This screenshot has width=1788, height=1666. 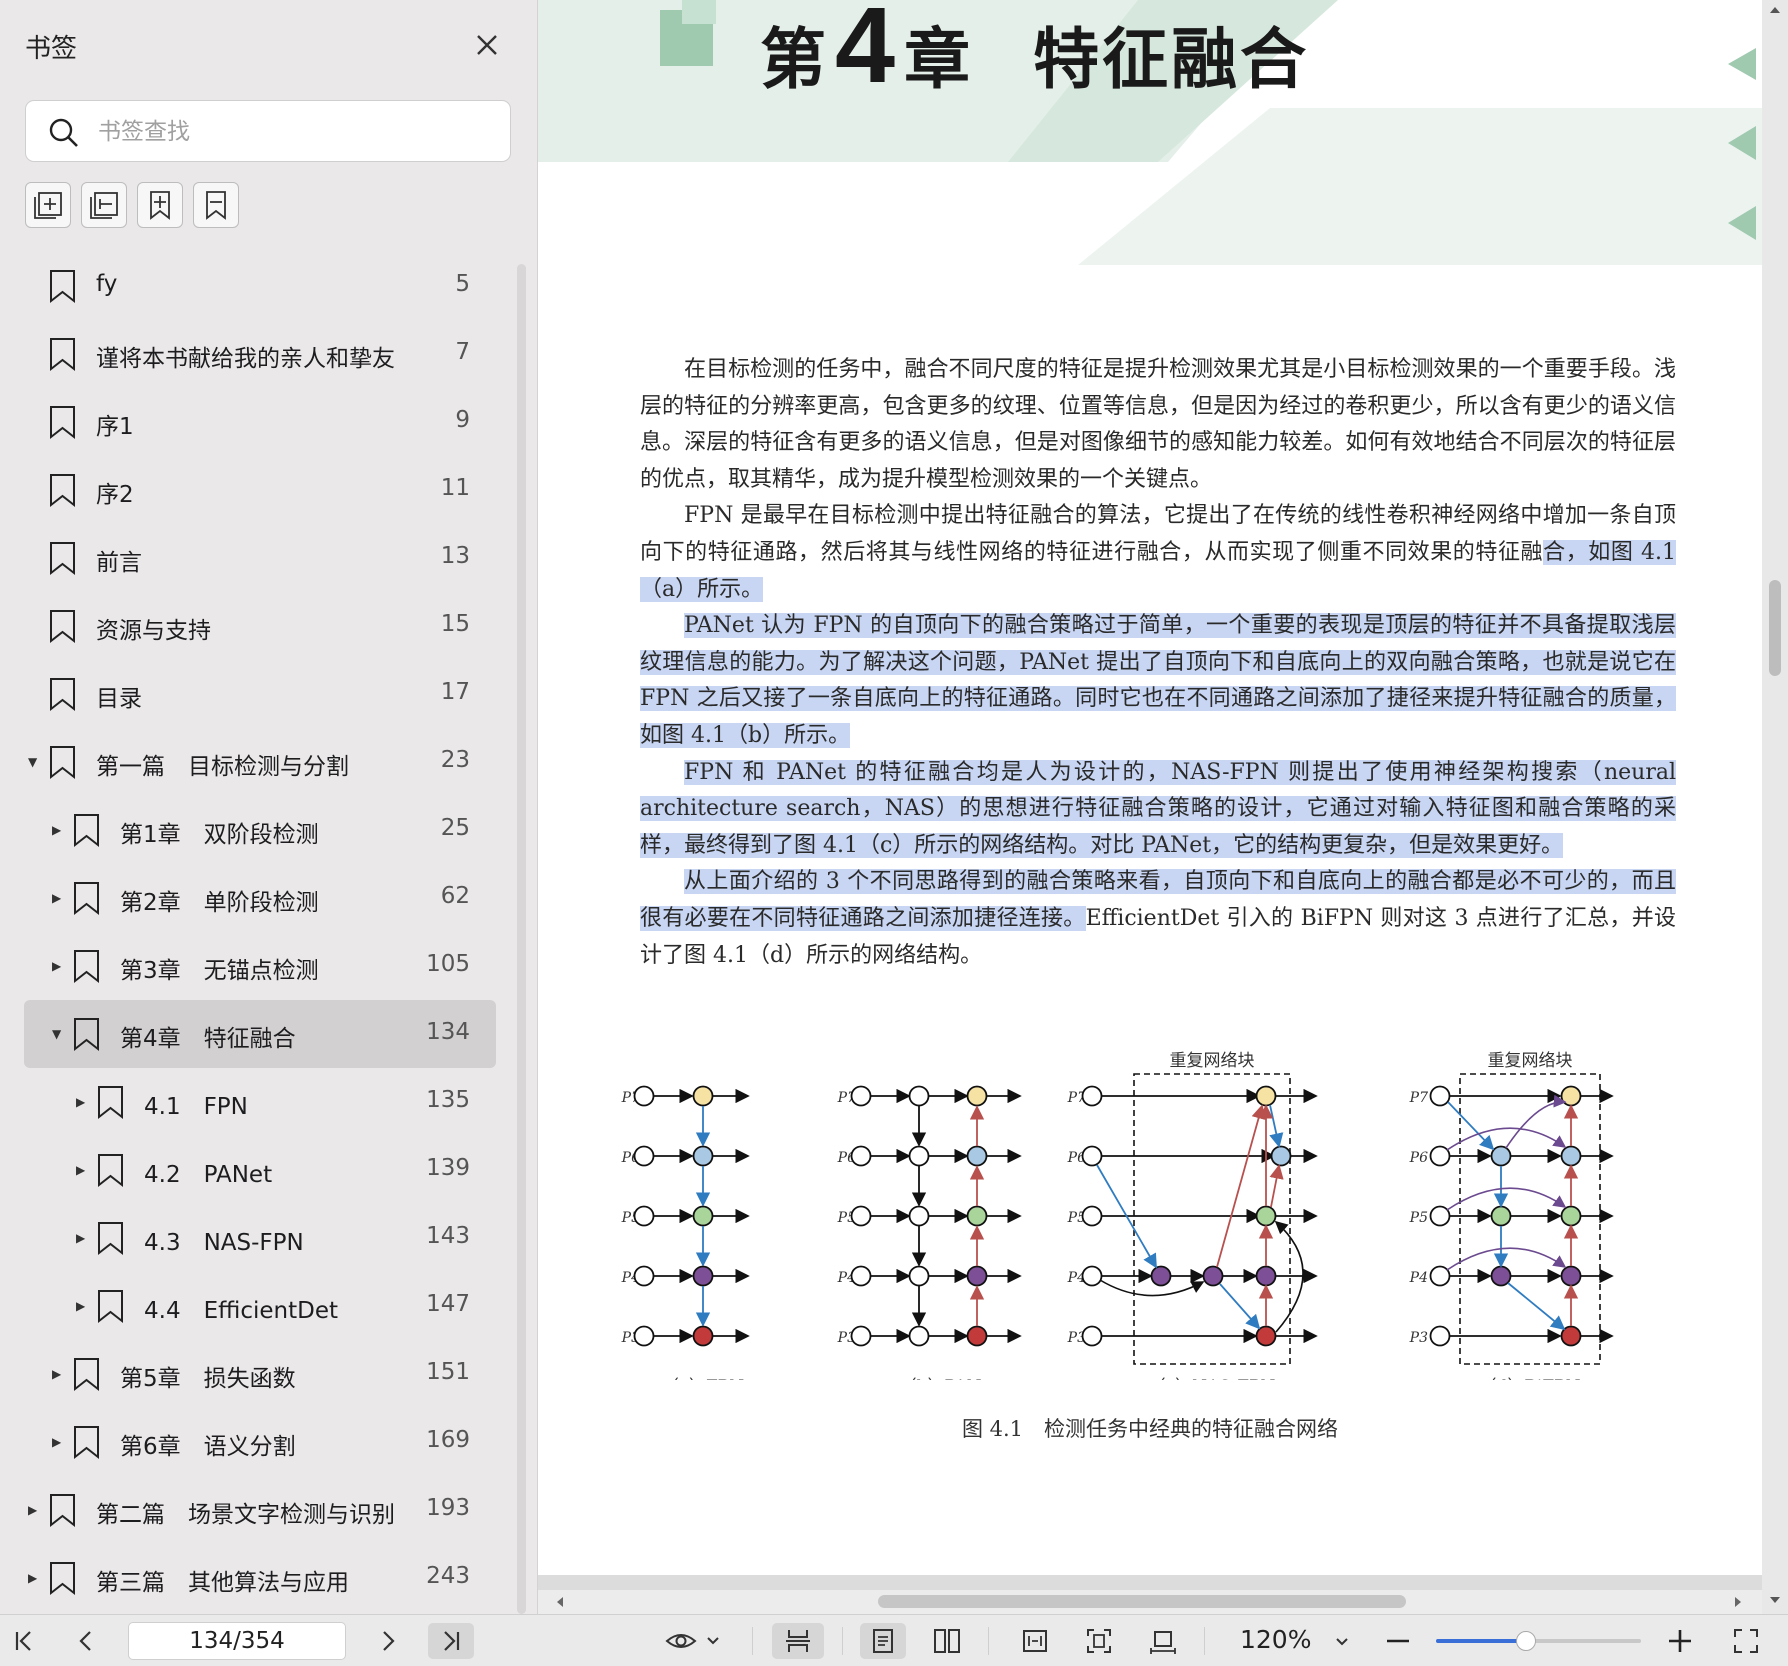 What do you see at coordinates (1099, 1641) in the screenshot?
I see `fit-page-button` at bounding box center [1099, 1641].